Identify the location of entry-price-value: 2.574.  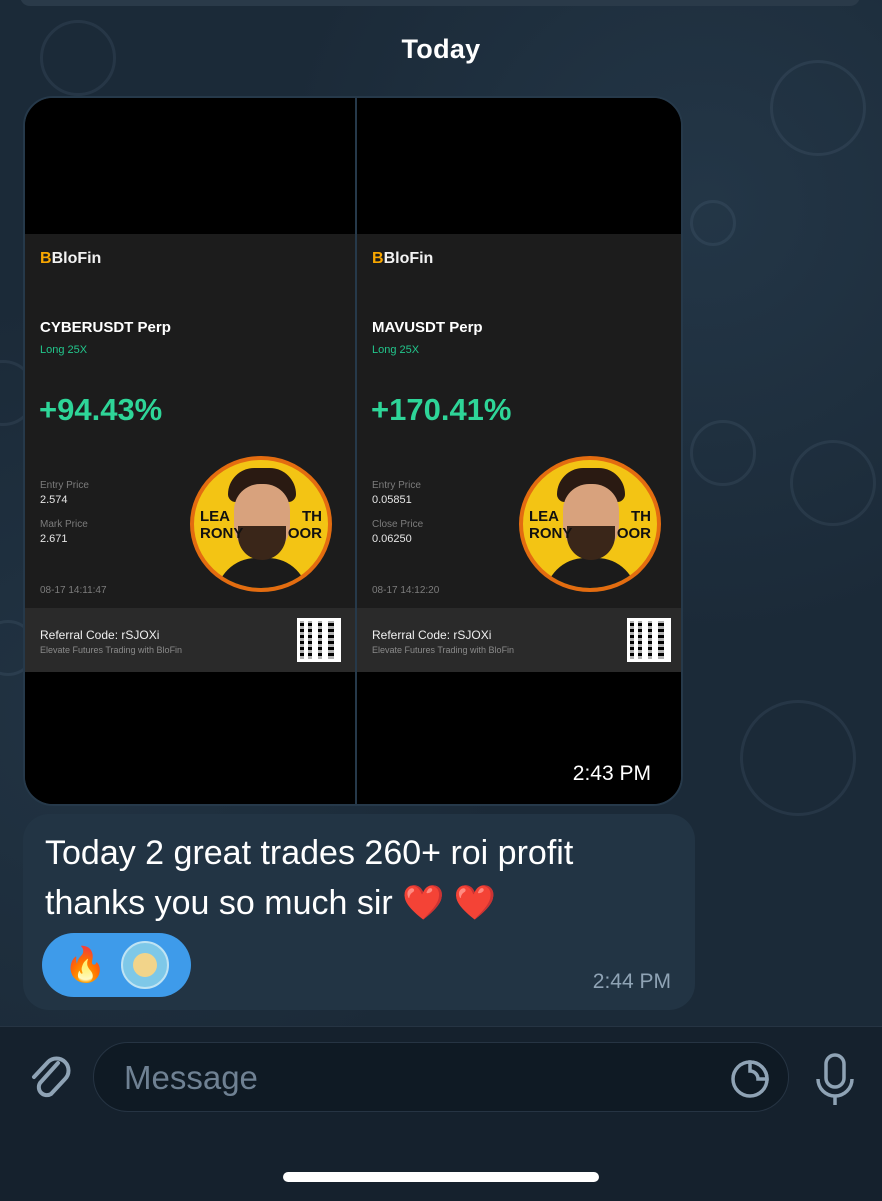
(54, 500).